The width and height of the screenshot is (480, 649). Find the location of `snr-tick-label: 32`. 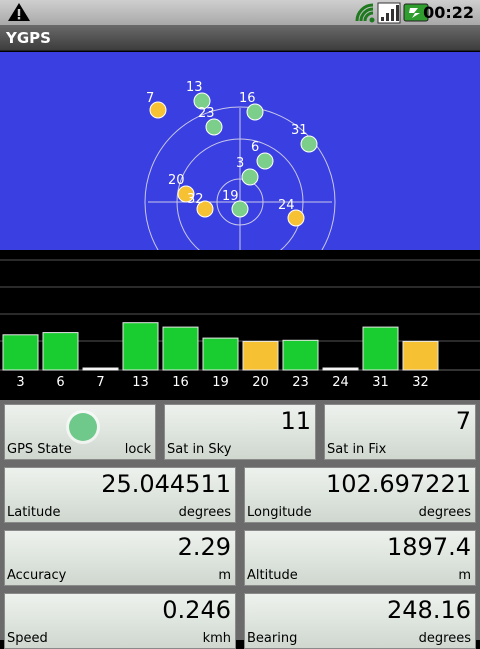

snr-tick-label: 32 is located at coordinates (420, 382).